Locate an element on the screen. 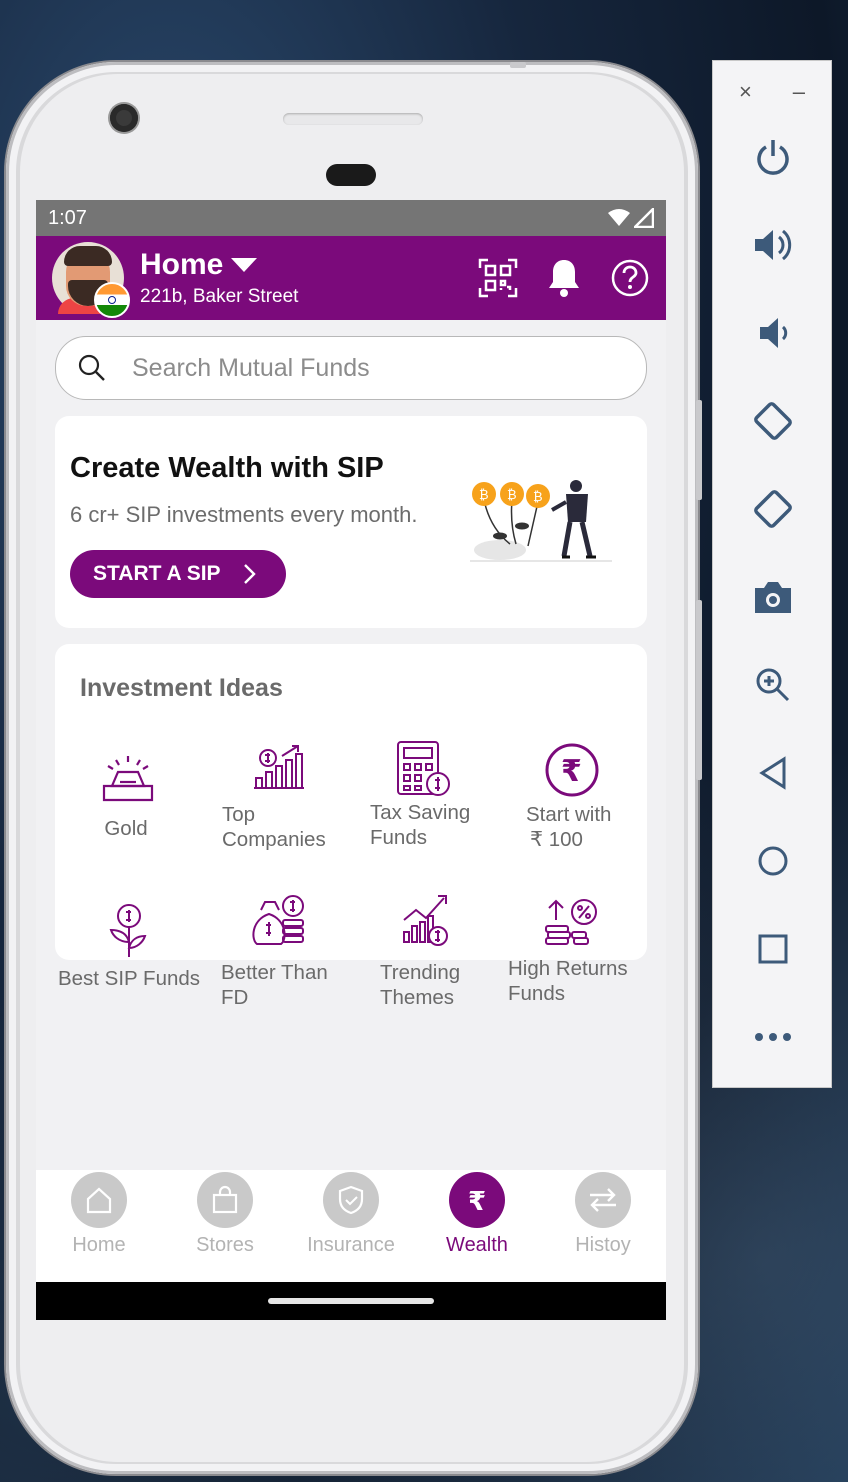  idea-label-line2: Themes is located at coordinates (417, 997).